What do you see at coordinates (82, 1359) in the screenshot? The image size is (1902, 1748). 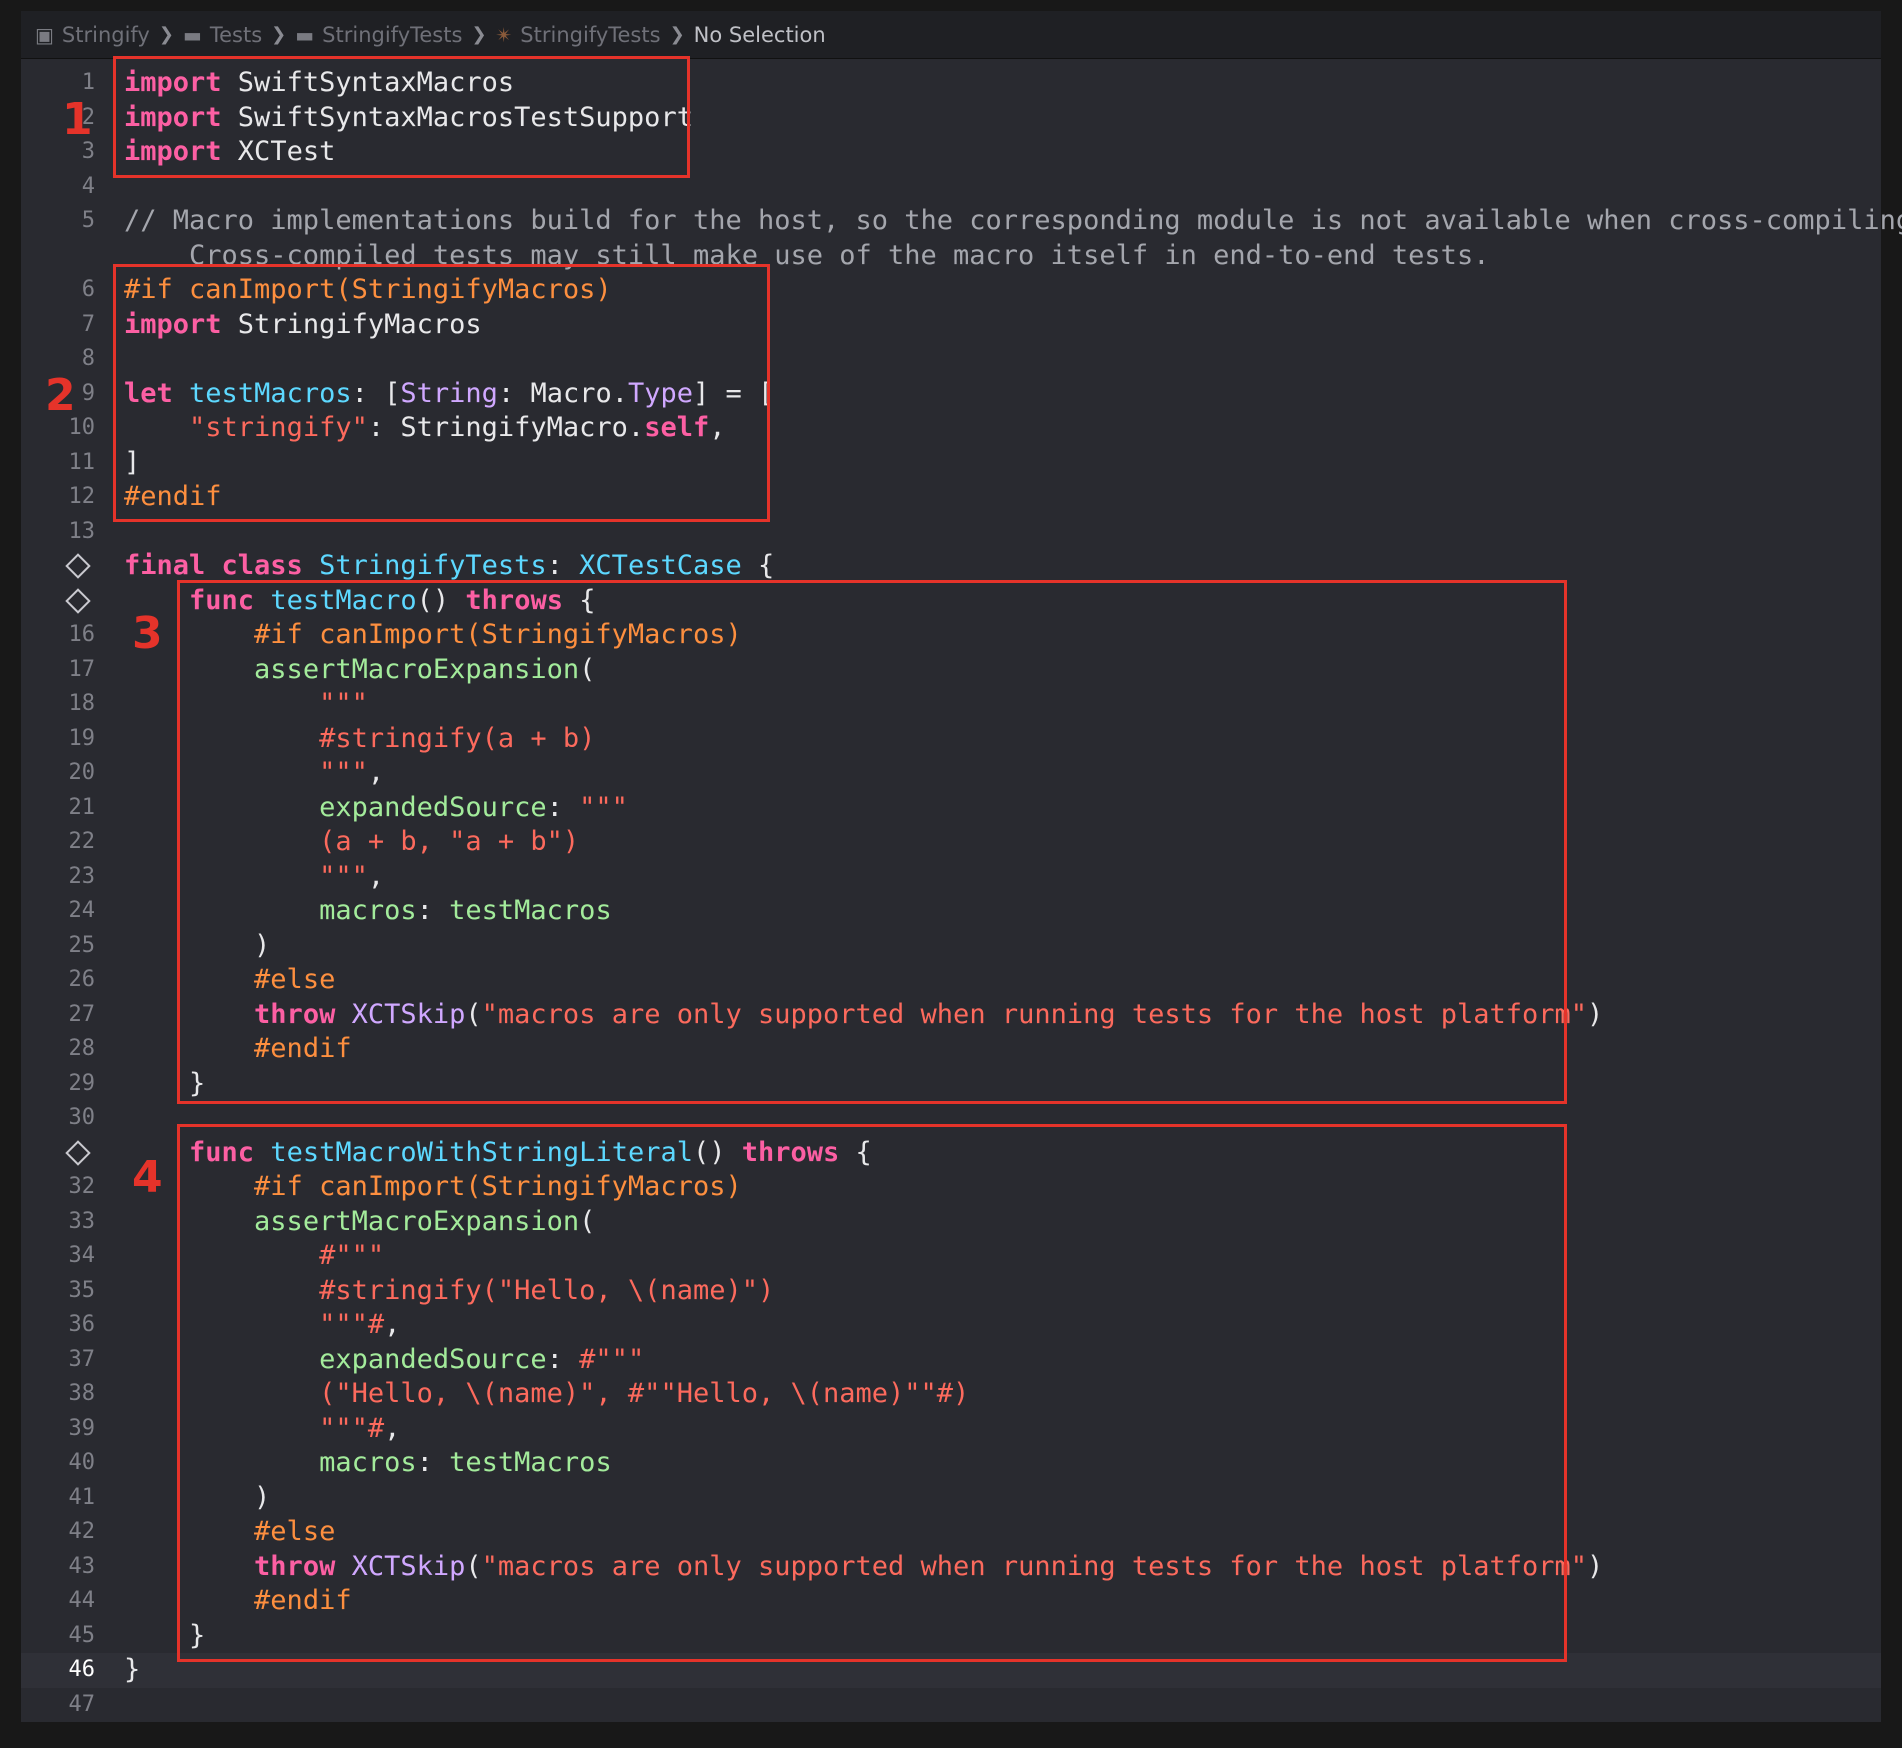 I see `line-number: 37` at bounding box center [82, 1359].